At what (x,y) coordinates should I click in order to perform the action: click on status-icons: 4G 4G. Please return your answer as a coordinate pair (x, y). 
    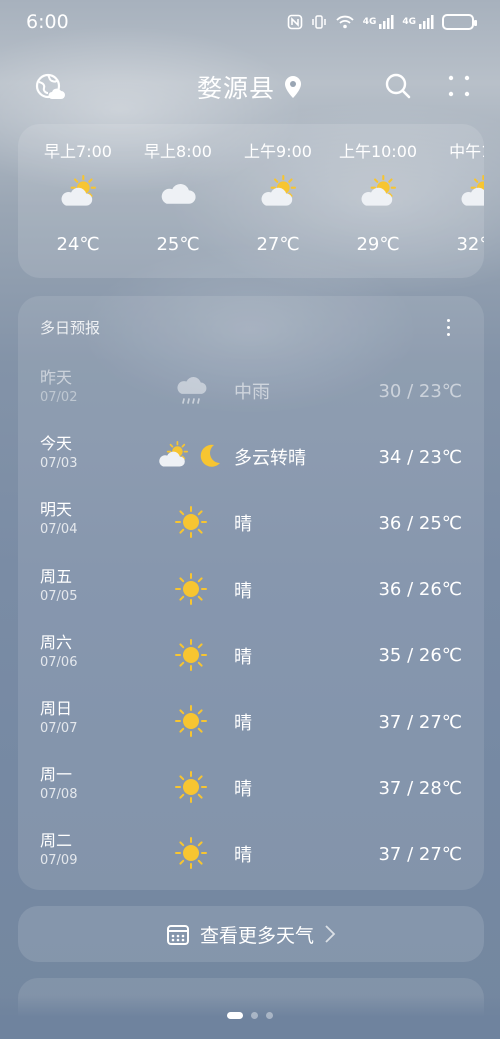
    Looking at the image, I should click on (382, 22).